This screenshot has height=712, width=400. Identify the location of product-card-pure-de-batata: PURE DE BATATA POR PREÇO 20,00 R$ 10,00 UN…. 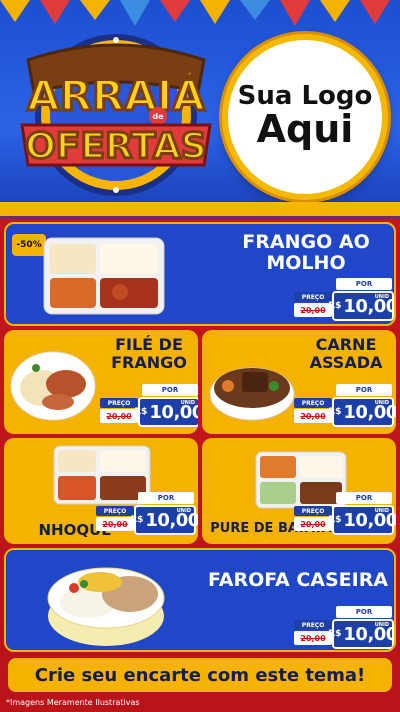
(299, 491).